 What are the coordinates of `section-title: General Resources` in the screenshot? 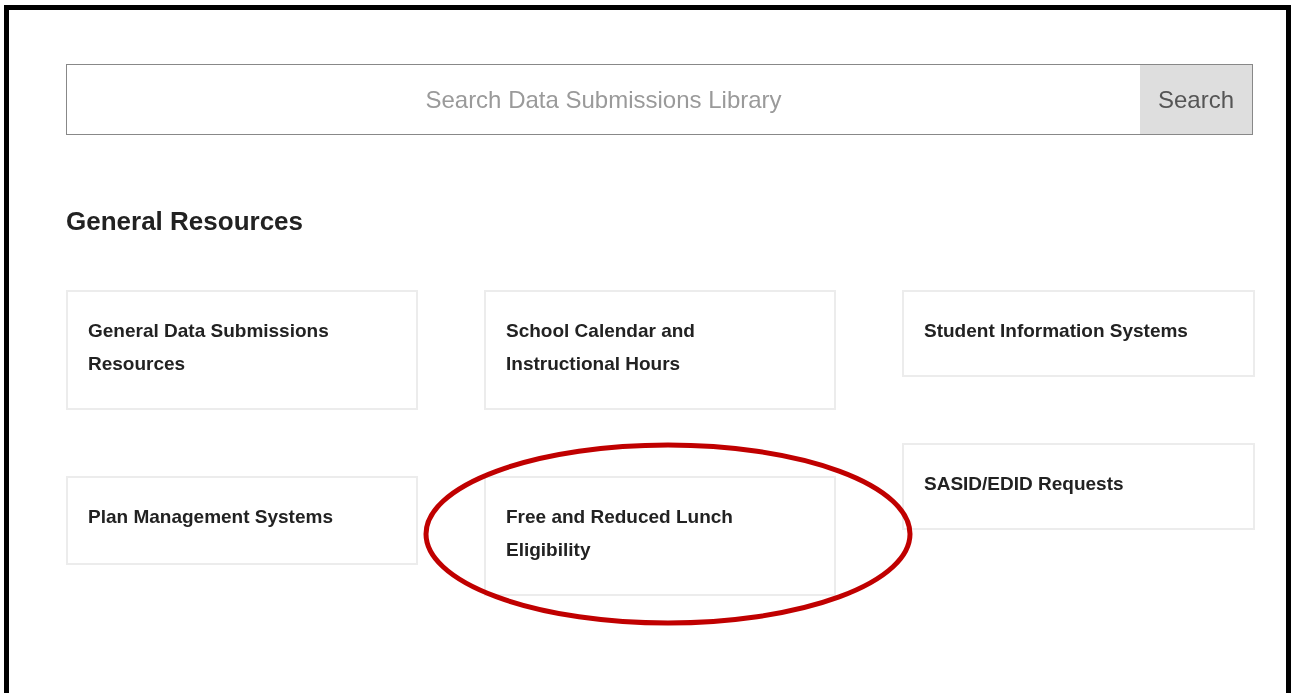 It's located at (185, 221).